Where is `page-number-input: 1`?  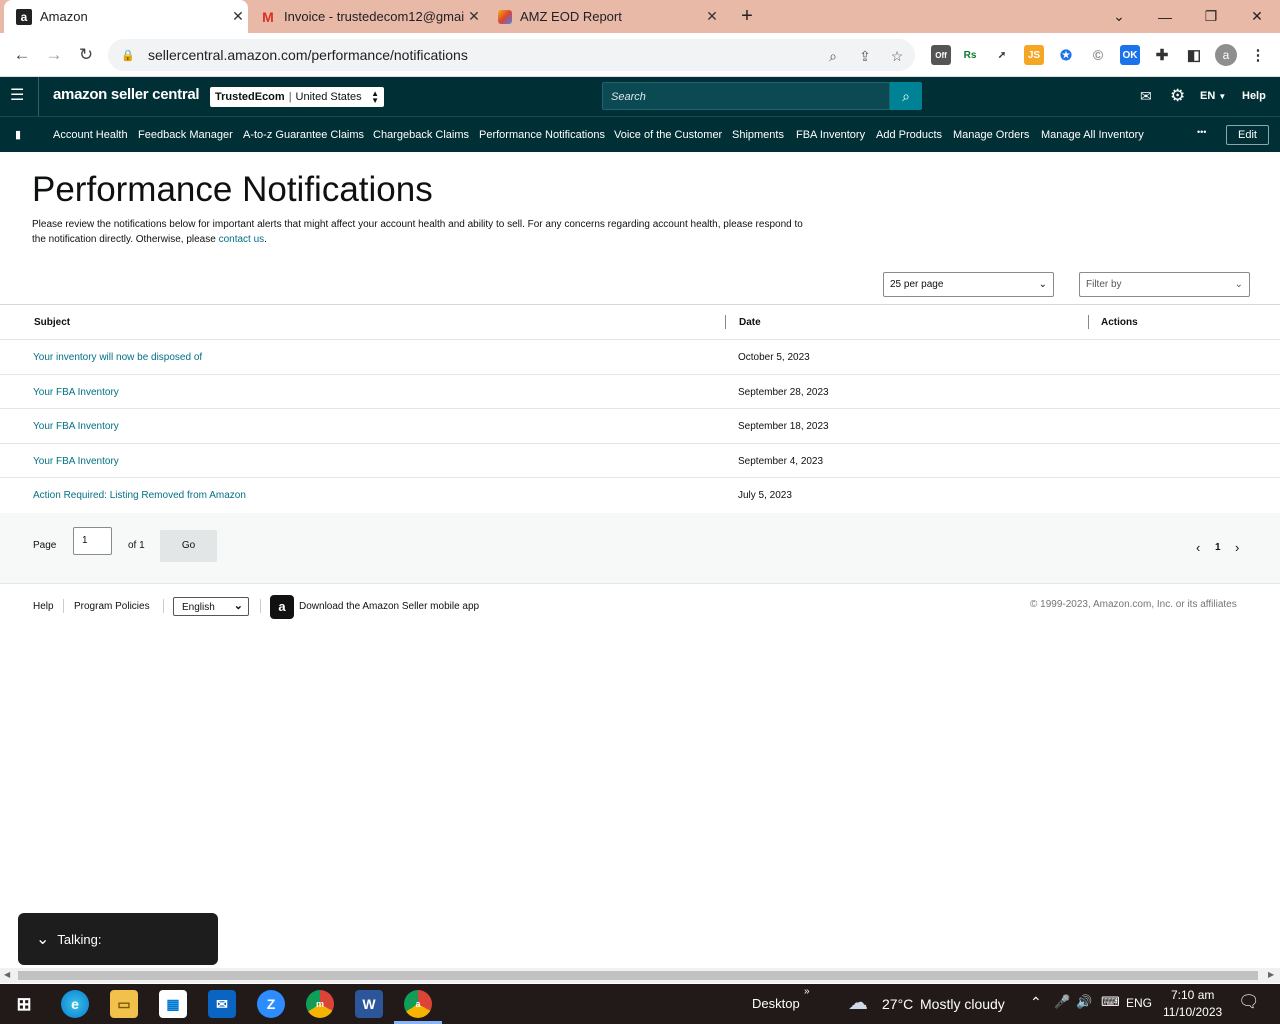 page-number-input: 1 is located at coordinates (92, 541).